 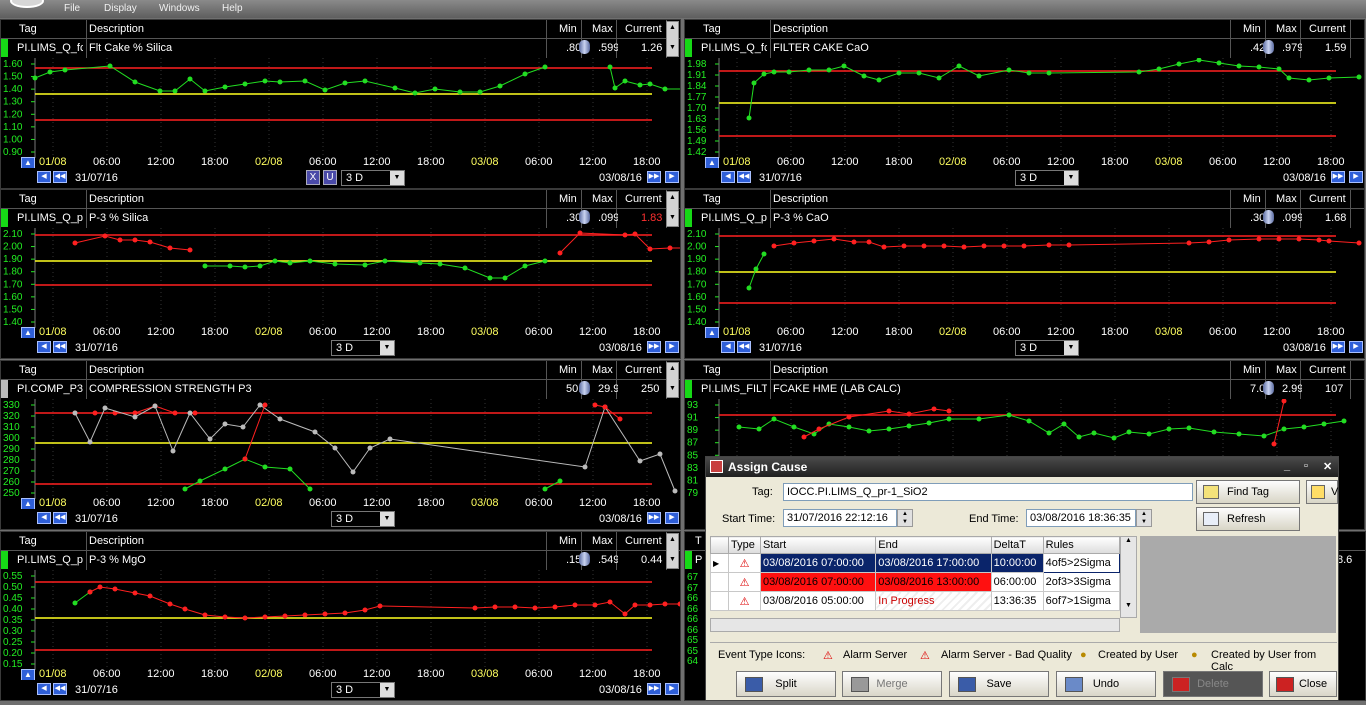 What do you see at coordinates (1327, 466) in the screenshot?
I see `close-icon: ✕` at bounding box center [1327, 466].